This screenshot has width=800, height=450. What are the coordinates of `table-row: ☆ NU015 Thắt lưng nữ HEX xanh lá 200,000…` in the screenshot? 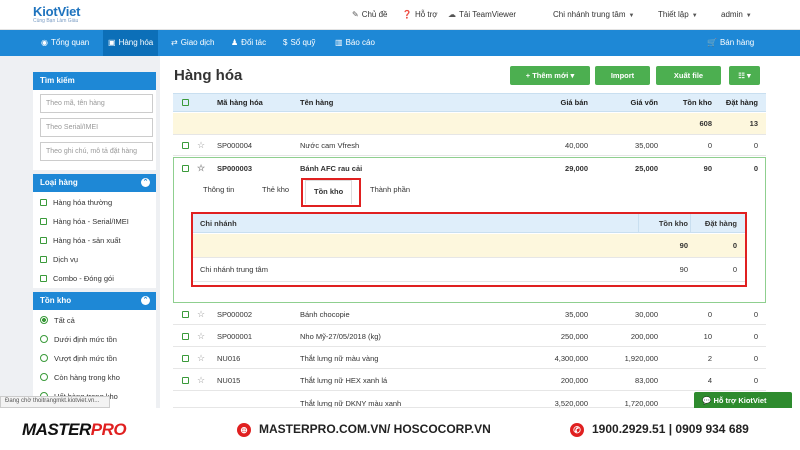 It's located at (469, 380).